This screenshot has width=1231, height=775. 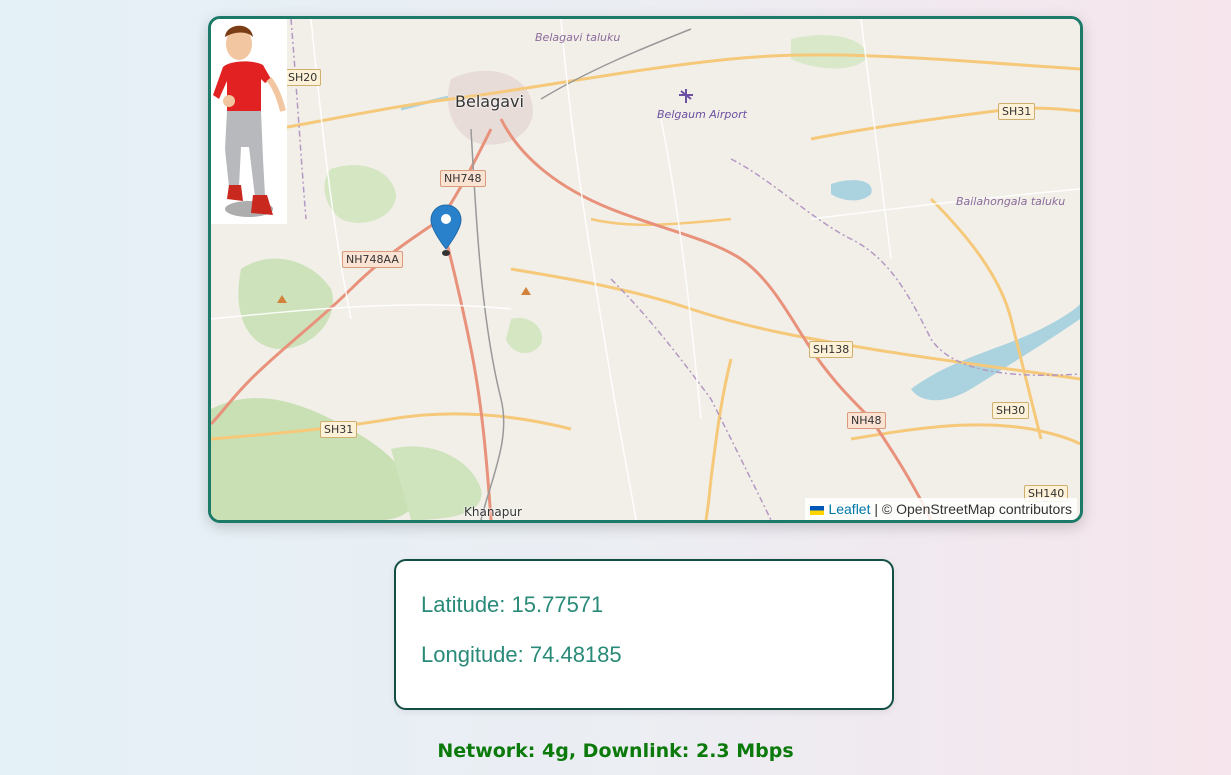 I want to click on map-pin-icon, so click(x=446, y=231).